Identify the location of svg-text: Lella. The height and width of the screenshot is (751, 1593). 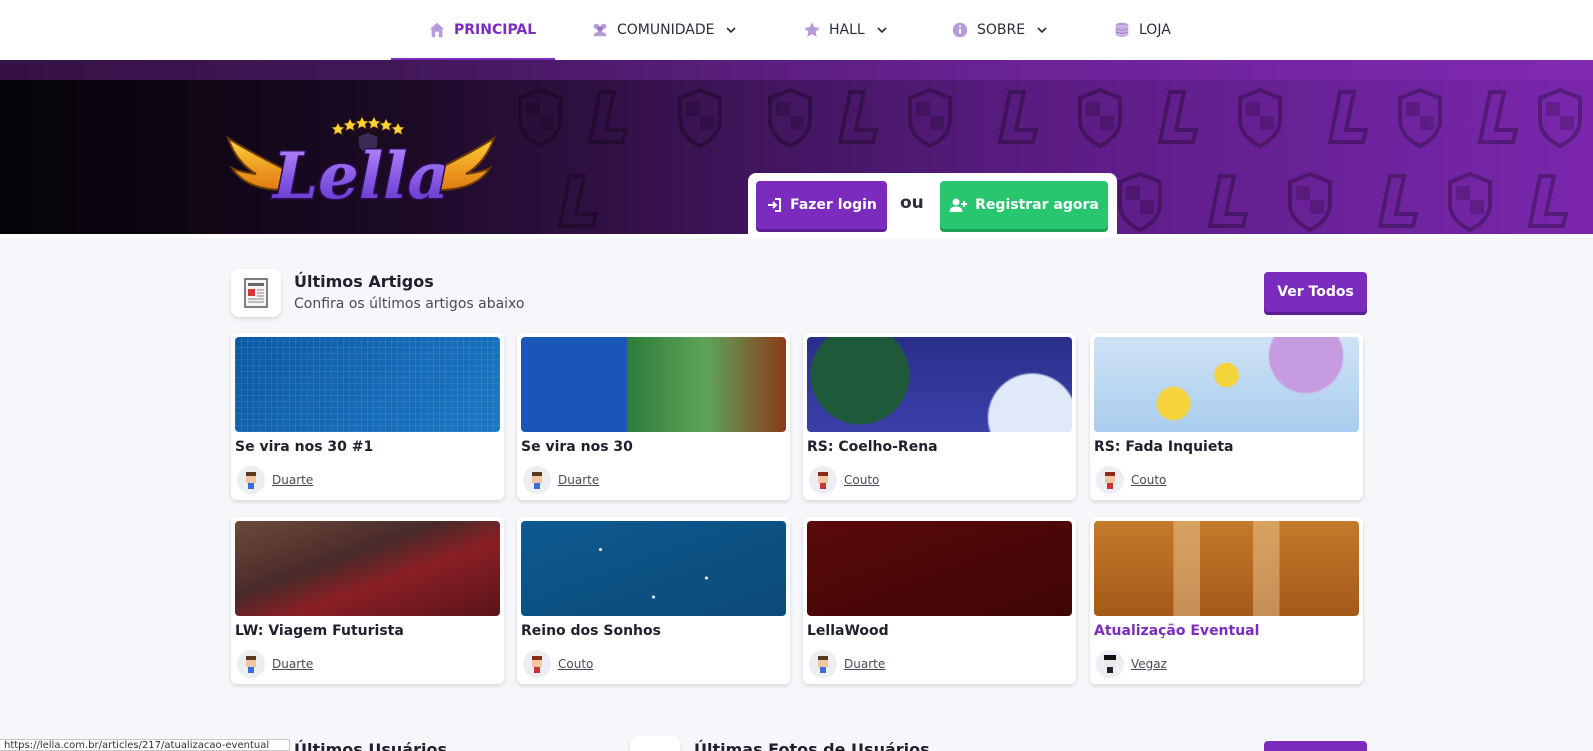
(360, 174).